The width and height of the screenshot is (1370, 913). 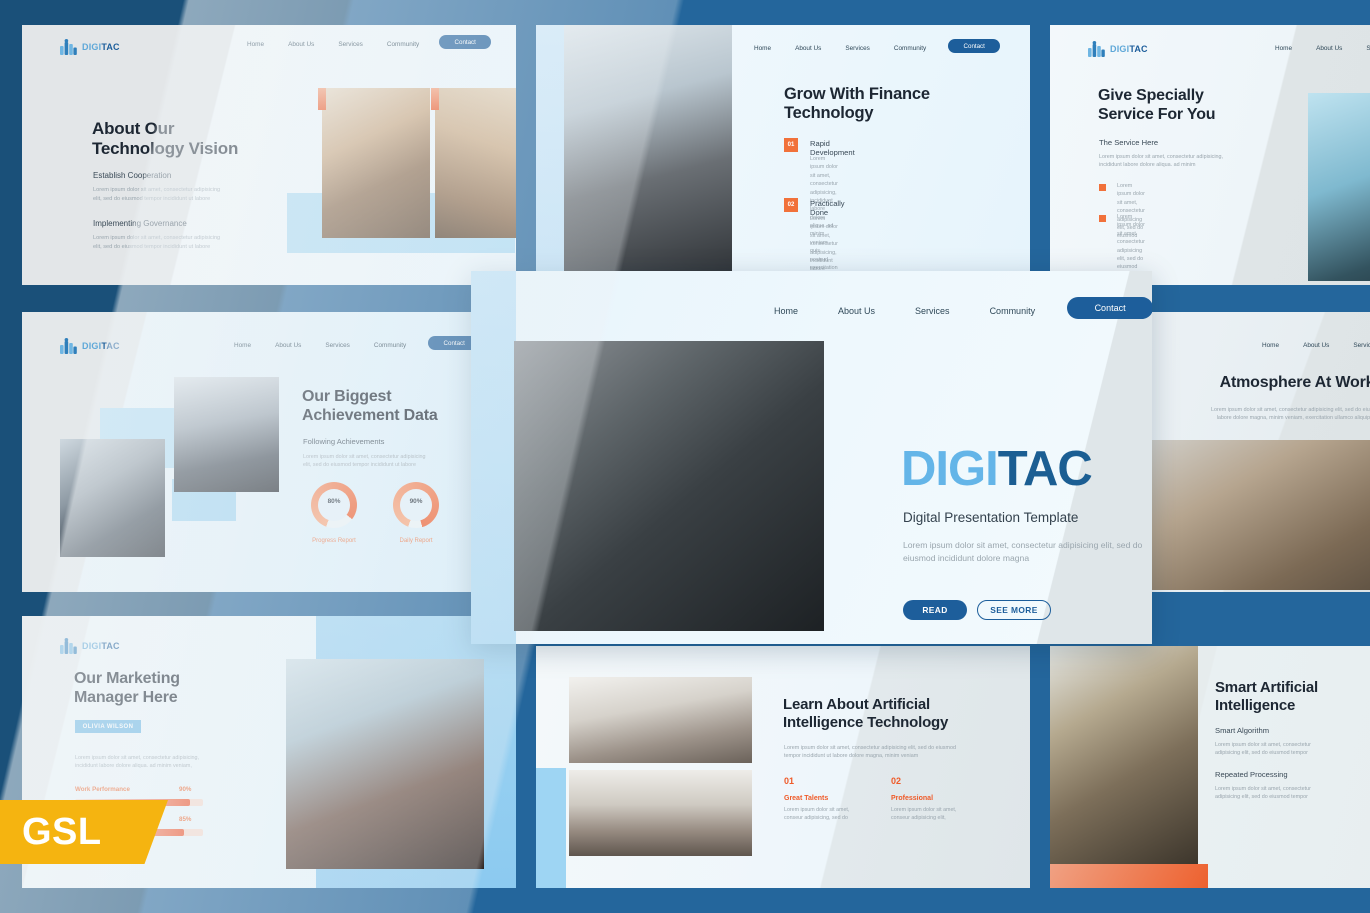 What do you see at coordinates (912, 798) in the screenshot?
I see `item-heading: Professional` at bounding box center [912, 798].